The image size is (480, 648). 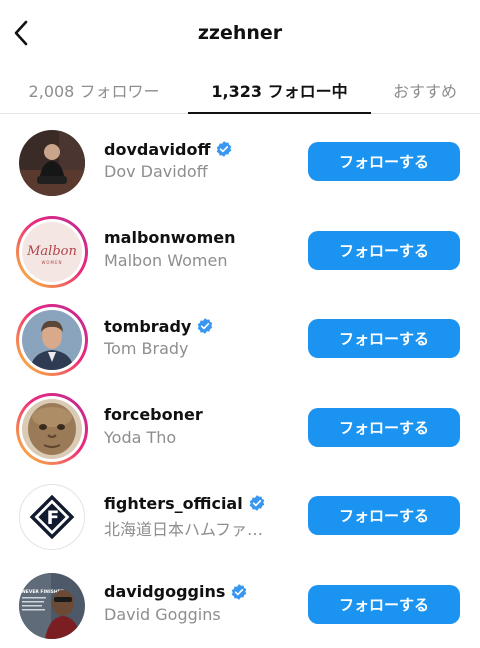 I want to click on logo-subtext: WOMEN, so click(x=51, y=262).